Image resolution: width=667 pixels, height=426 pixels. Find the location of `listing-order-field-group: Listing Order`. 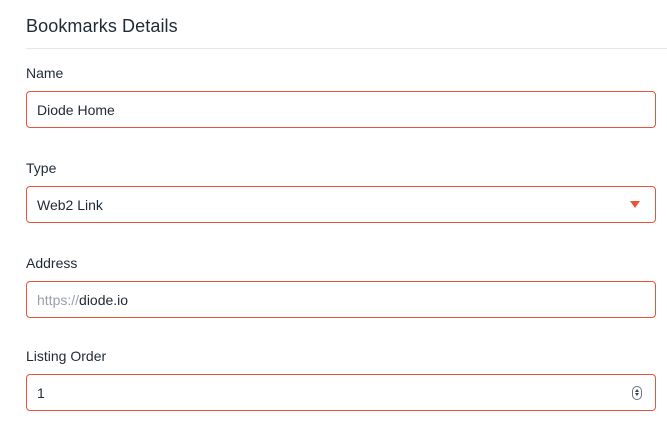

listing-order-field-group: Listing Order is located at coordinates (341, 379).